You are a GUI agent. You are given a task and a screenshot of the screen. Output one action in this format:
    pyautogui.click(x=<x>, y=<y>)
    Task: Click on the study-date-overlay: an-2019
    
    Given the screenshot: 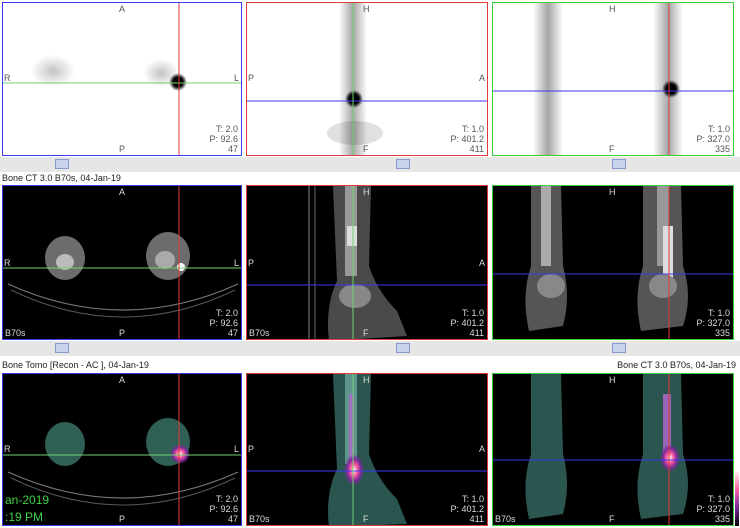 What is the action you would take?
    pyautogui.click(x=27, y=500)
    